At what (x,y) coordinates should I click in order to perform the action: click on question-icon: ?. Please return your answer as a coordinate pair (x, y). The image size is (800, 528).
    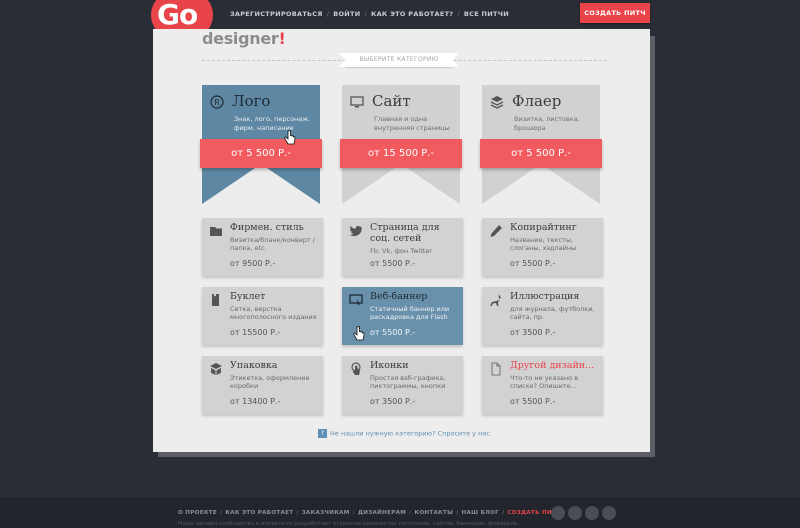
    Looking at the image, I should click on (322, 433).